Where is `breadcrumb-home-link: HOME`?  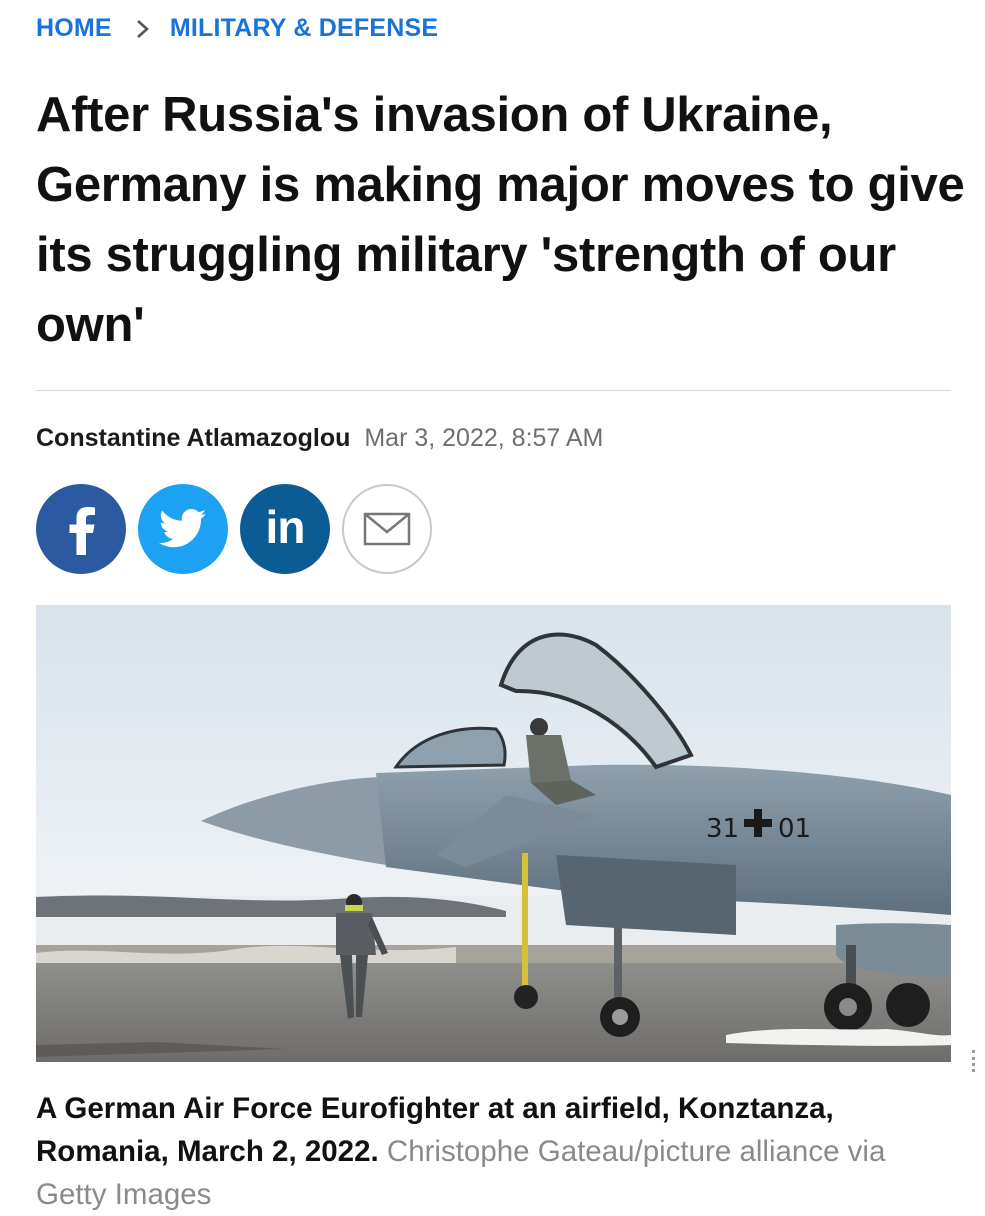 breadcrumb-home-link: HOME is located at coordinates (74, 28).